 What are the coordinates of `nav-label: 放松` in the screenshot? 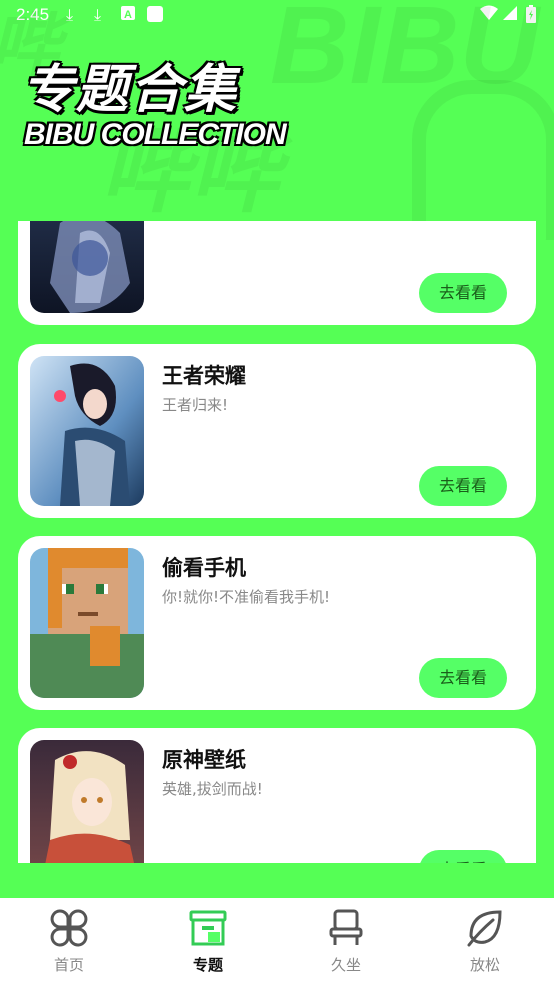 It's located at (484, 965).